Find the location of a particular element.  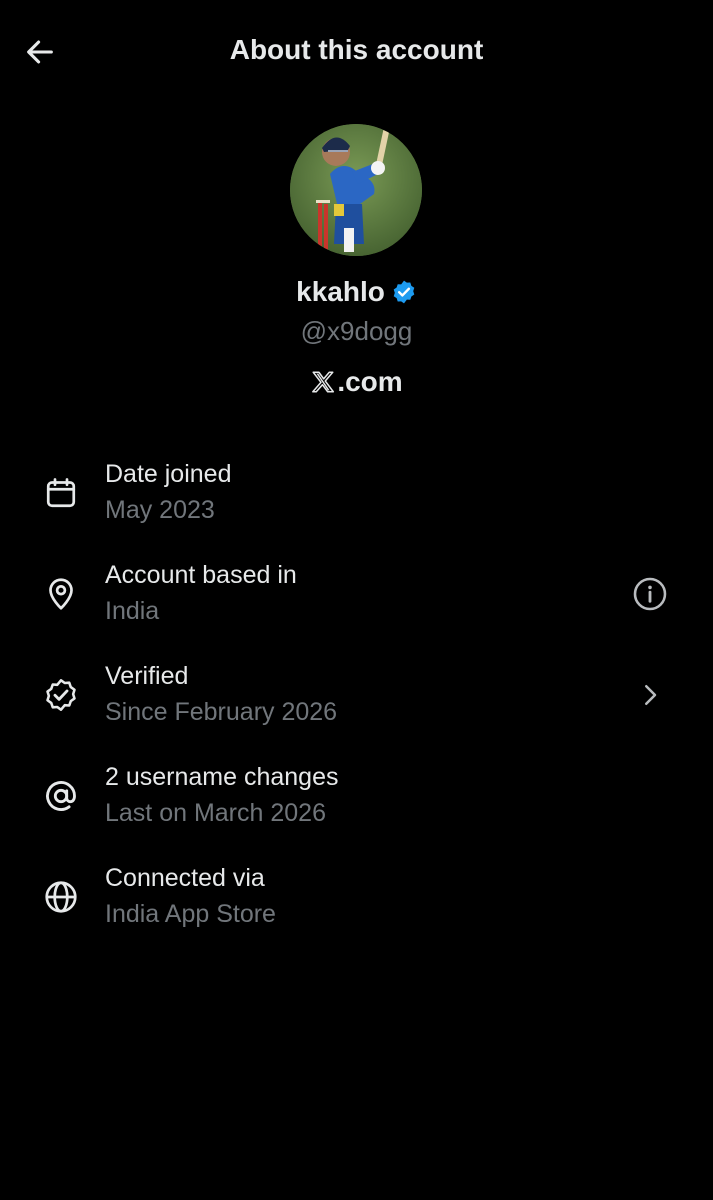

account-based-in-row: Account based in India is located at coordinates (356, 607).